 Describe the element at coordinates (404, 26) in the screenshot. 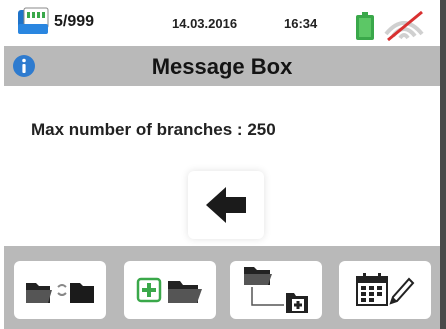

I see `no-wifi-icon` at that location.